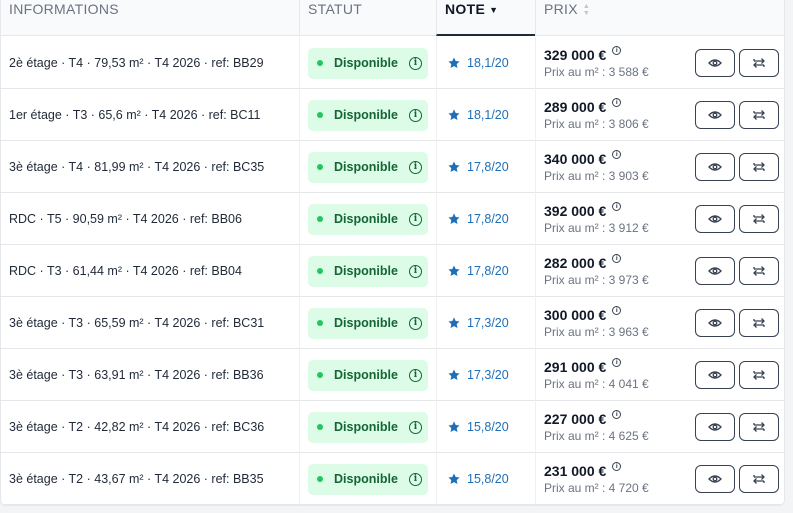 The height and width of the screenshot is (513, 793). I want to click on price-per-m2: Prix au m² : 4 041 €, so click(596, 384).